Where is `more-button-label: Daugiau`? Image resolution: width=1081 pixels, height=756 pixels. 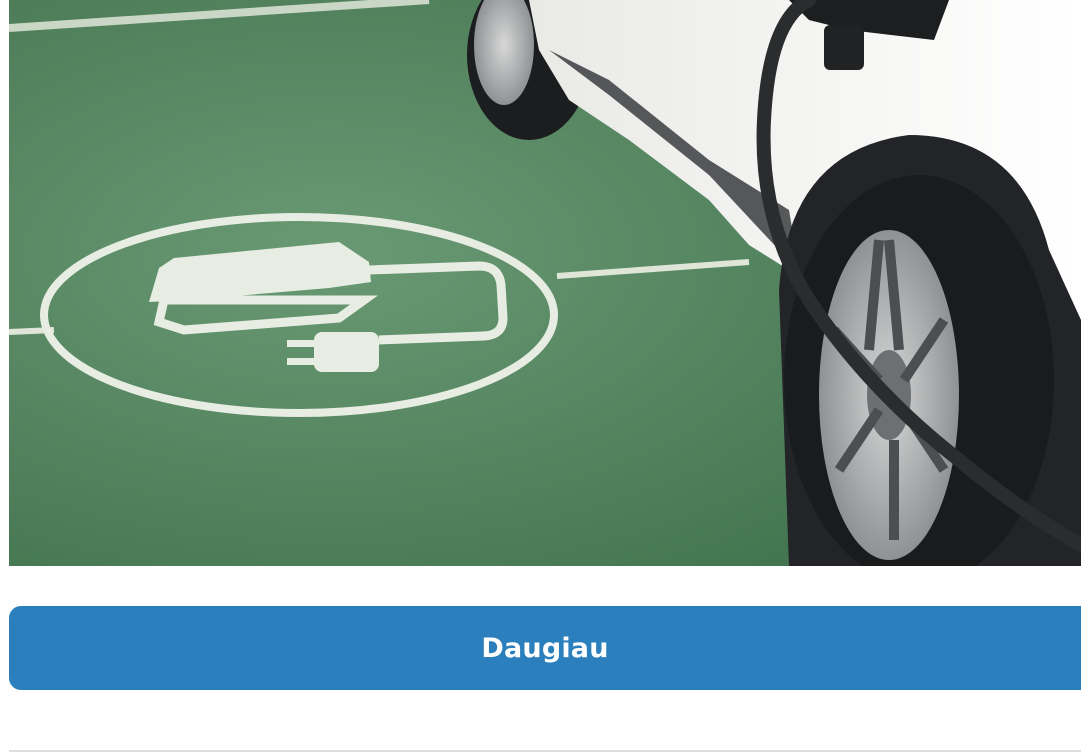
more-button-label: Daugiau is located at coordinates (545, 648).